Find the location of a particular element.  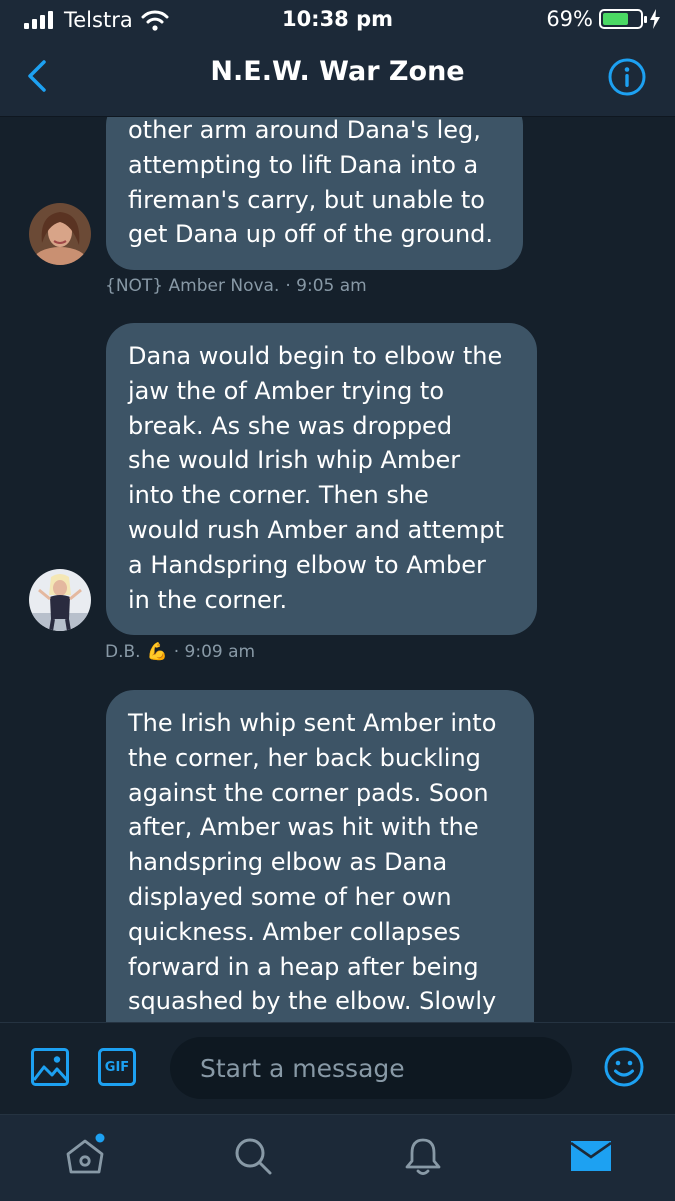

tab-home is located at coordinates (85, 1156).